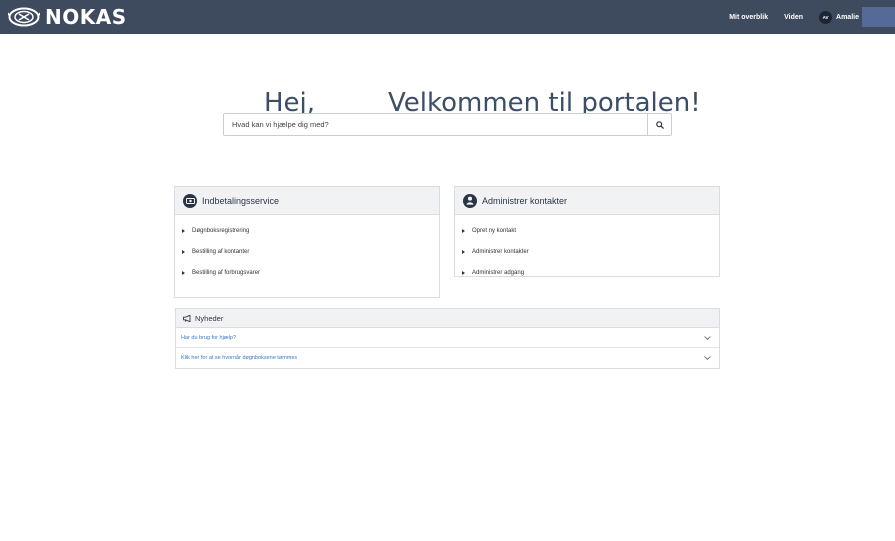  What do you see at coordinates (748, 17) in the screenshot?
I see `nav-mit-overblik: Mit overblik` at bounding box center [748, 17].